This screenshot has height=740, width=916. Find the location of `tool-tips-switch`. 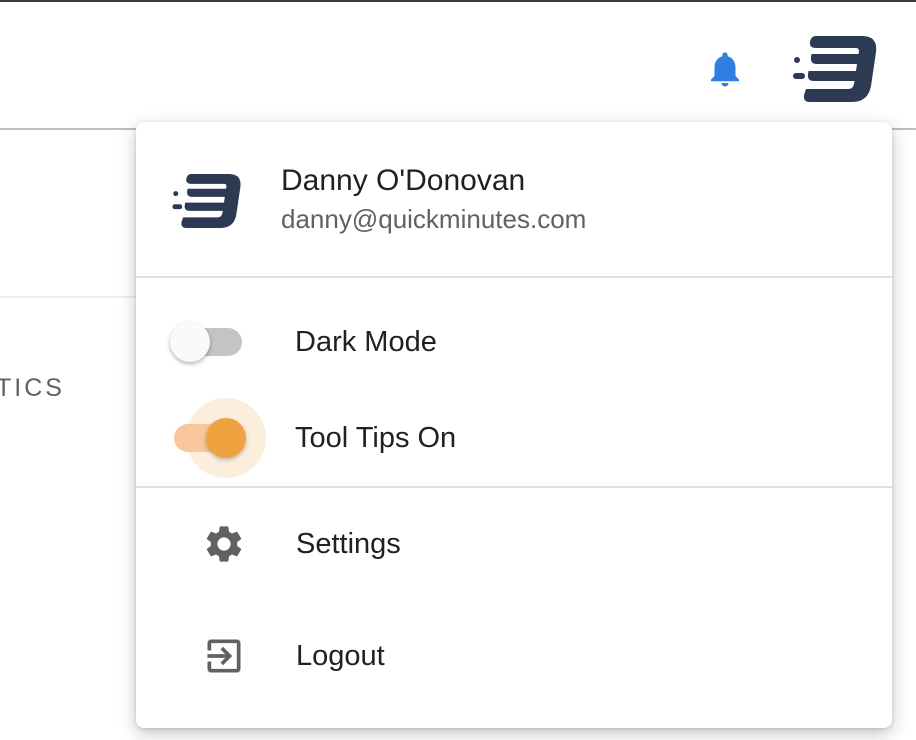

tool-tips-switch is located at coordinates (218, 438).